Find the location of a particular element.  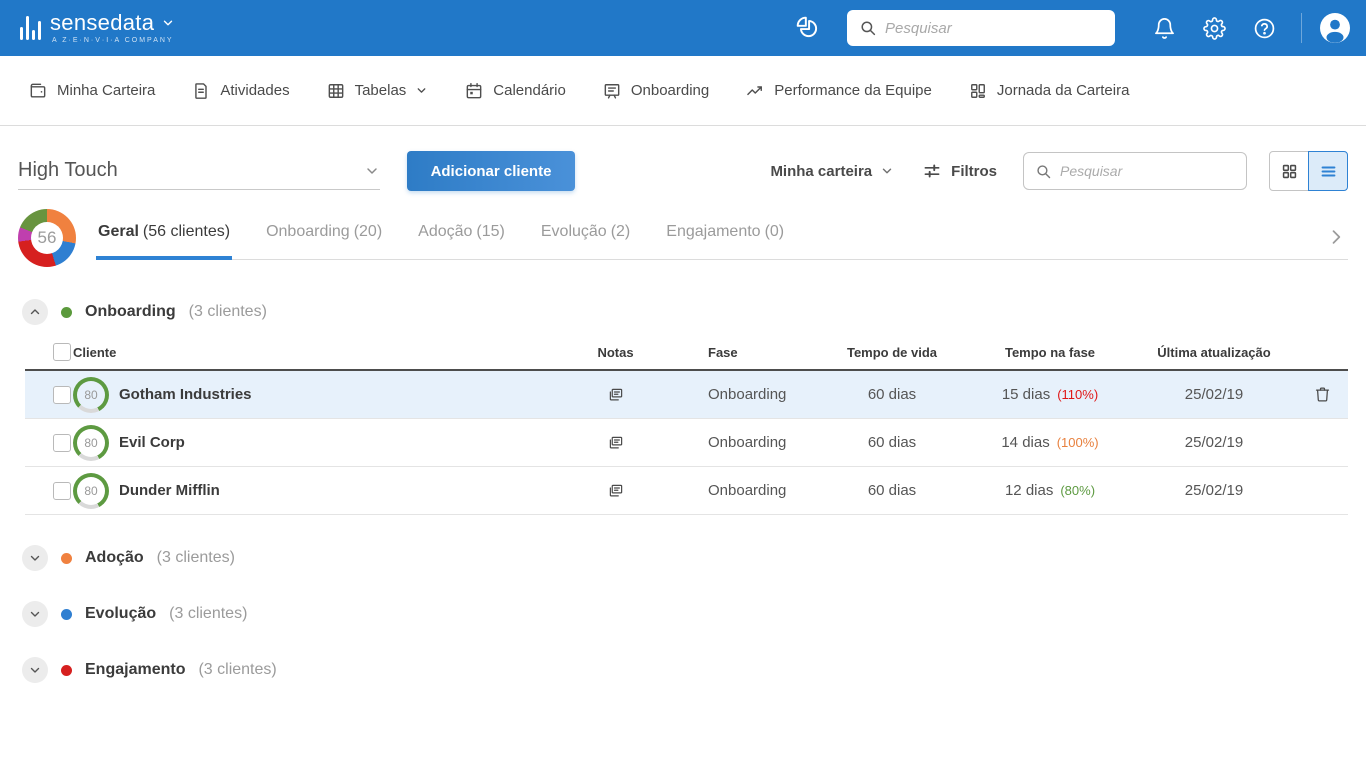

help-icon is located at coordinates (1264, 28).